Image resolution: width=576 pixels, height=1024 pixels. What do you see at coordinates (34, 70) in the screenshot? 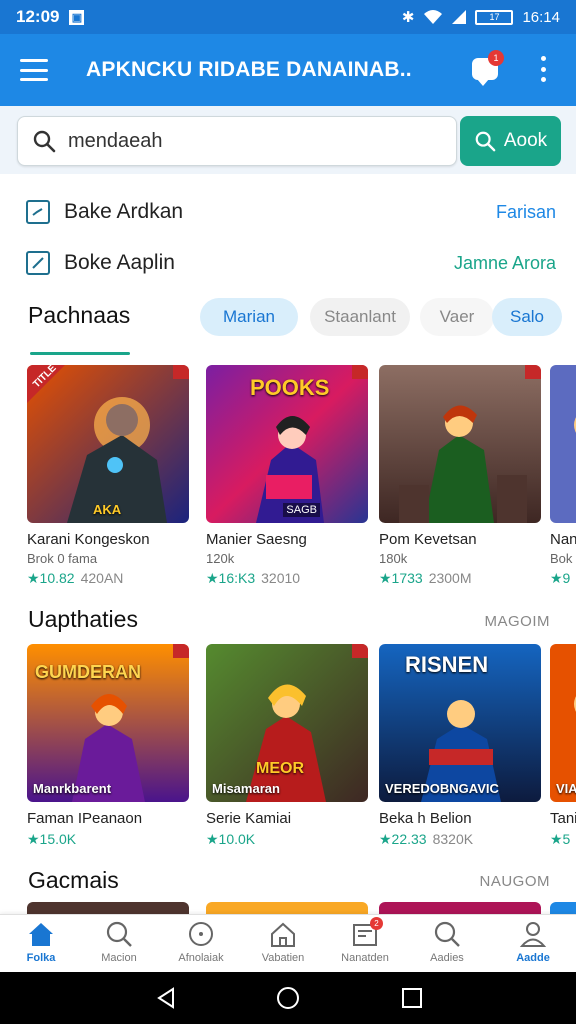
I see `menu-icon` at bounding box center [34, 70].